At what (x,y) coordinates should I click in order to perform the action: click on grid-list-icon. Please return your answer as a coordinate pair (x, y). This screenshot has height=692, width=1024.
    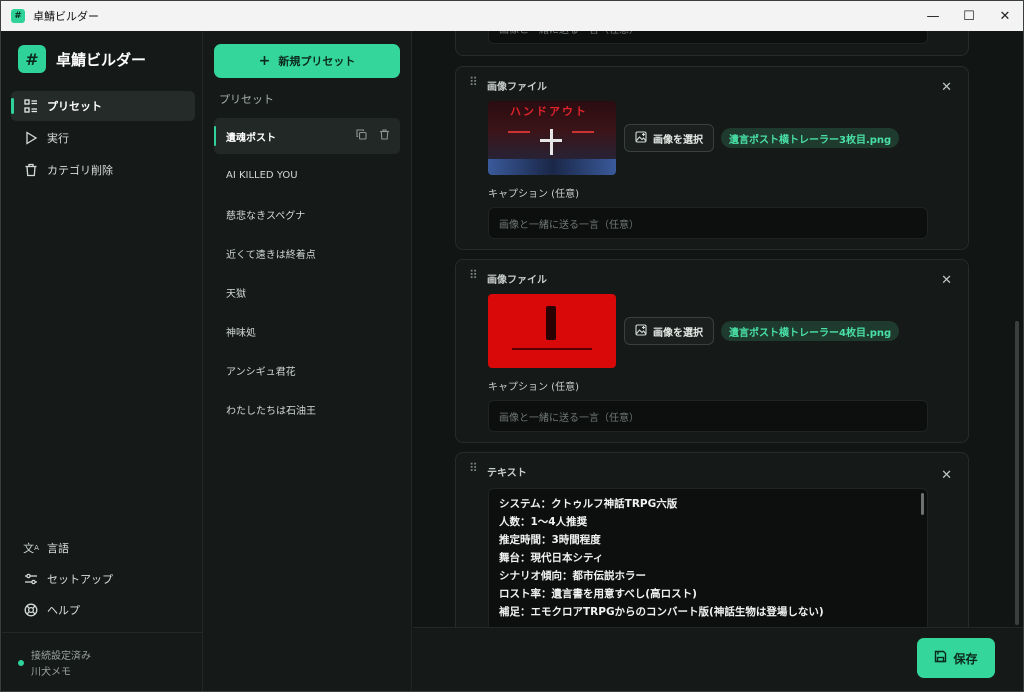
    Looking at the image, I should click on (31, 106).